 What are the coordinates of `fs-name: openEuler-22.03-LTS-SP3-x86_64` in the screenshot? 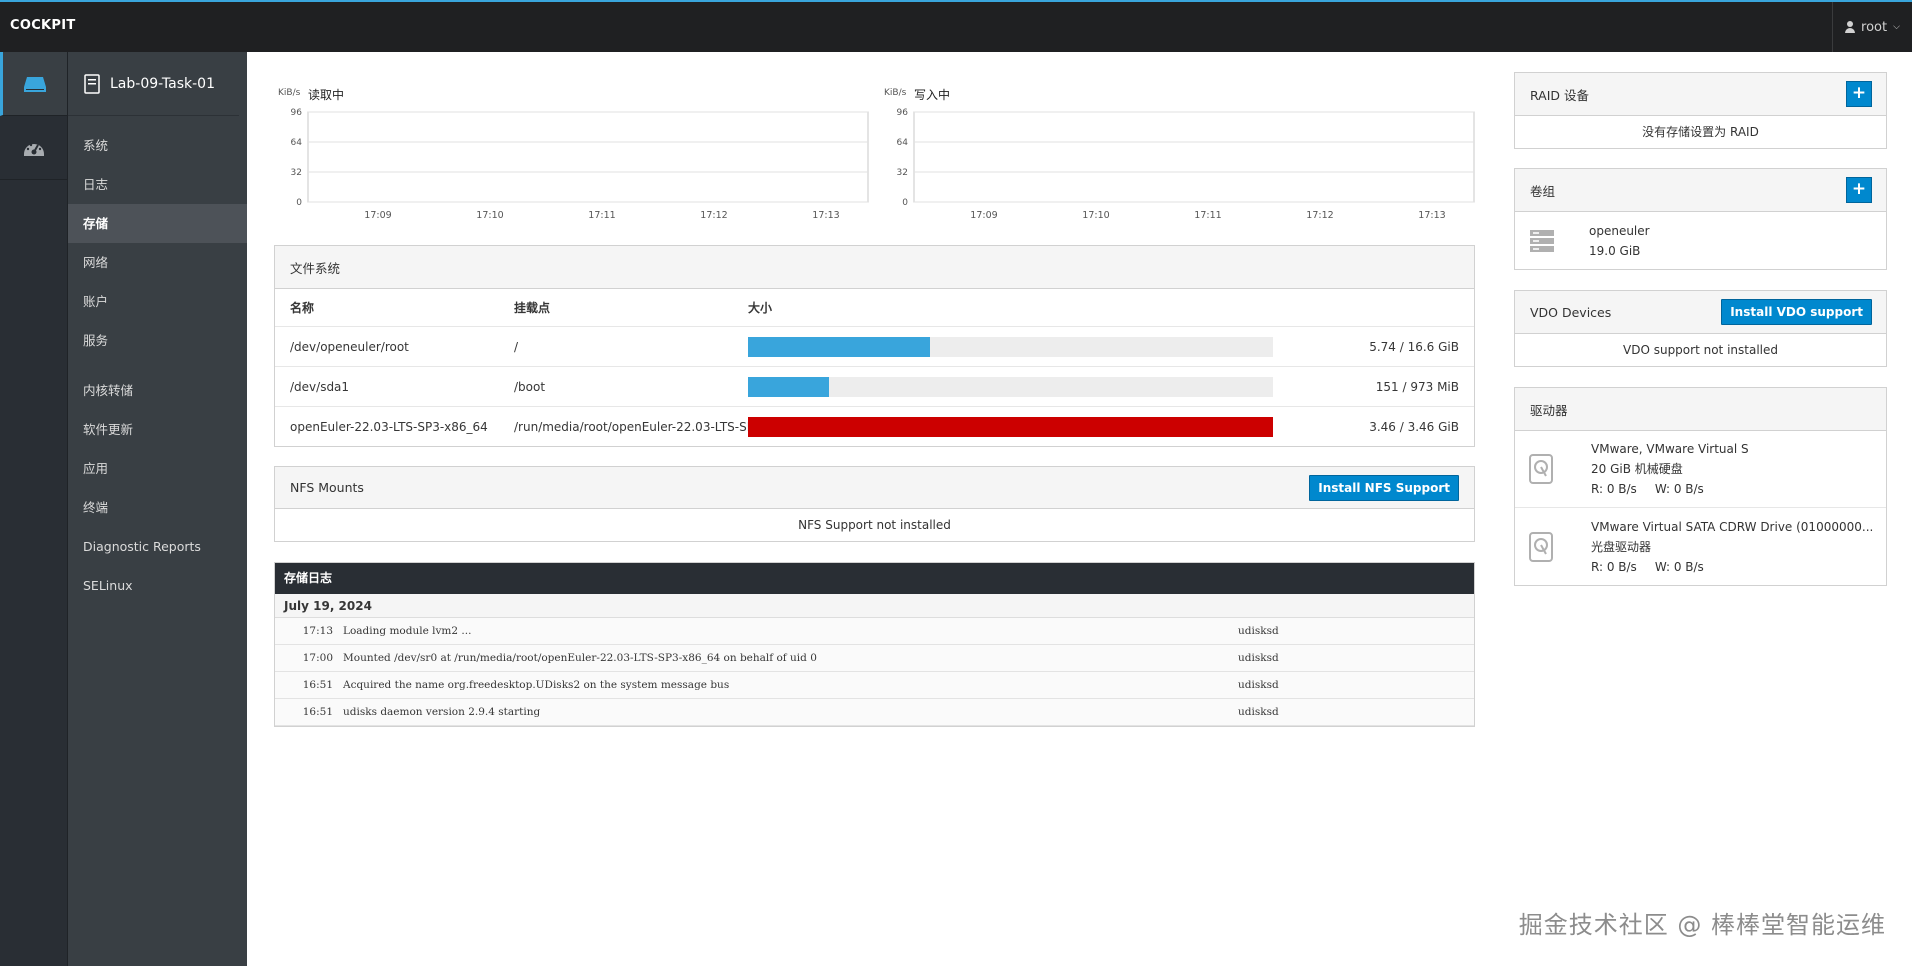 It's located at (389, 426).